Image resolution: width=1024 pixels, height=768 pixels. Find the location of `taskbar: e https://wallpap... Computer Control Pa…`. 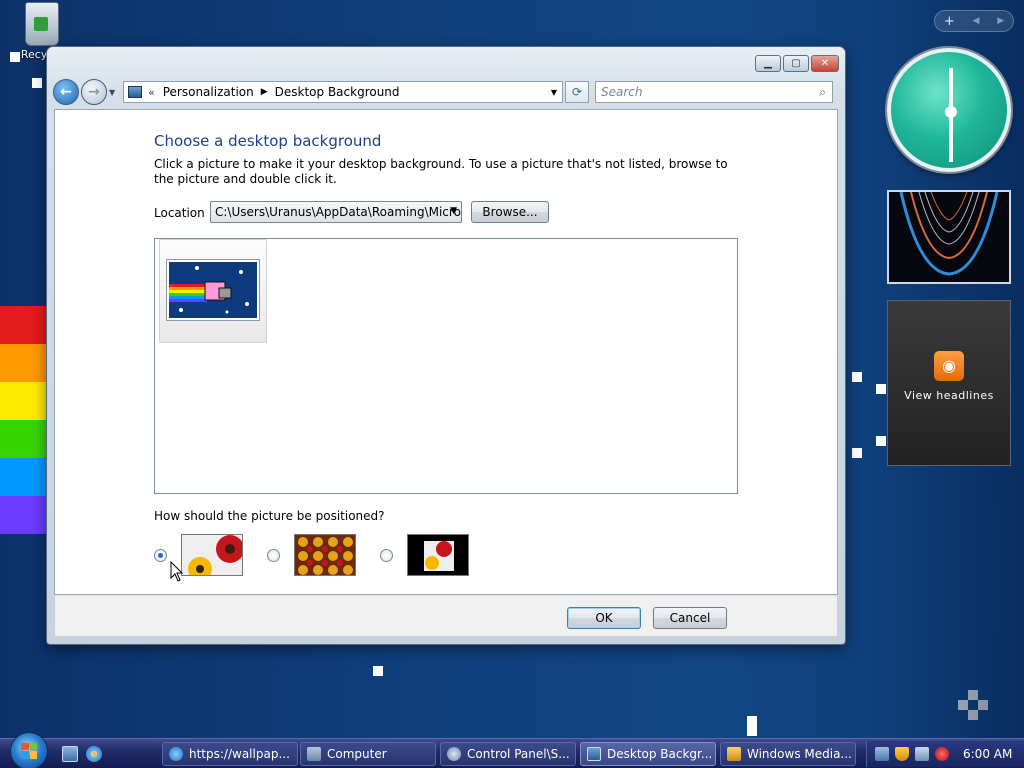

taskbar: e https://wallpap... Computer Control Pa… is located at coordinates (512, 749).